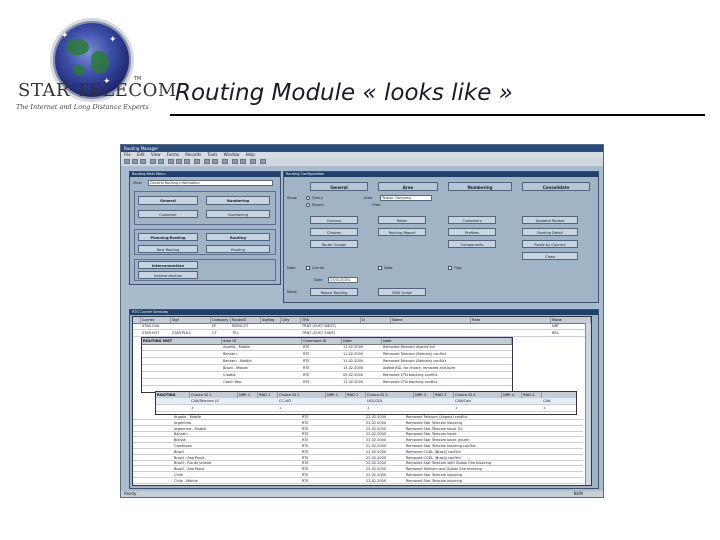 The image size is (720, 540). I want to click on table-cell: Bahrain, so click(230, 354).